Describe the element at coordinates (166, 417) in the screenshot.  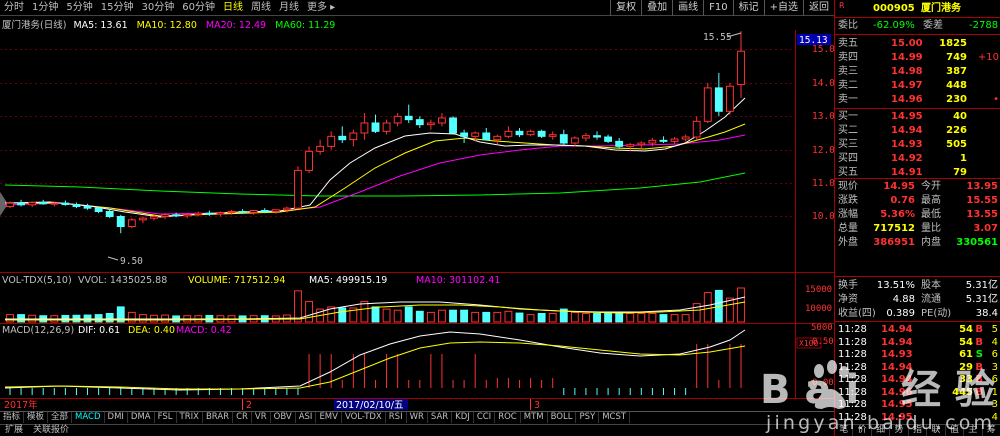
I see `indicator-tab-fsl: FSL` at that location.